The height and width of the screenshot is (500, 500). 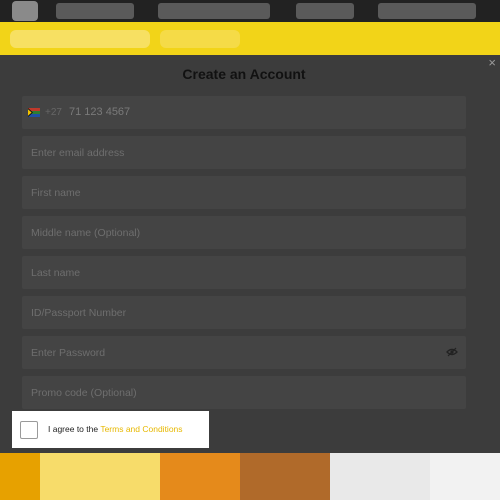 I want to click on email-field, so click(x=244, y=152).